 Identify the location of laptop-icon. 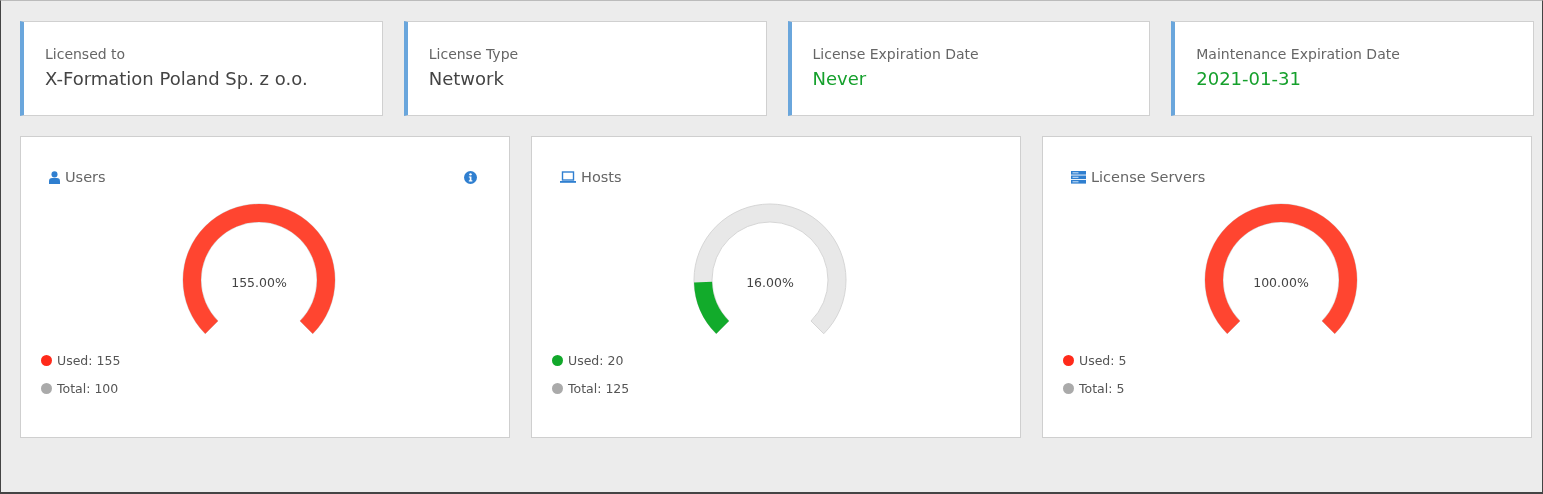
(568, 177).